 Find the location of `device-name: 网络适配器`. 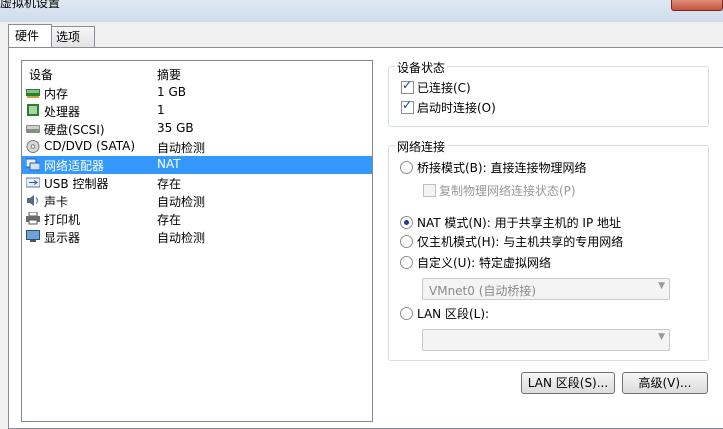

device-name: 网络适配器 is located at coordinates (74, 166).